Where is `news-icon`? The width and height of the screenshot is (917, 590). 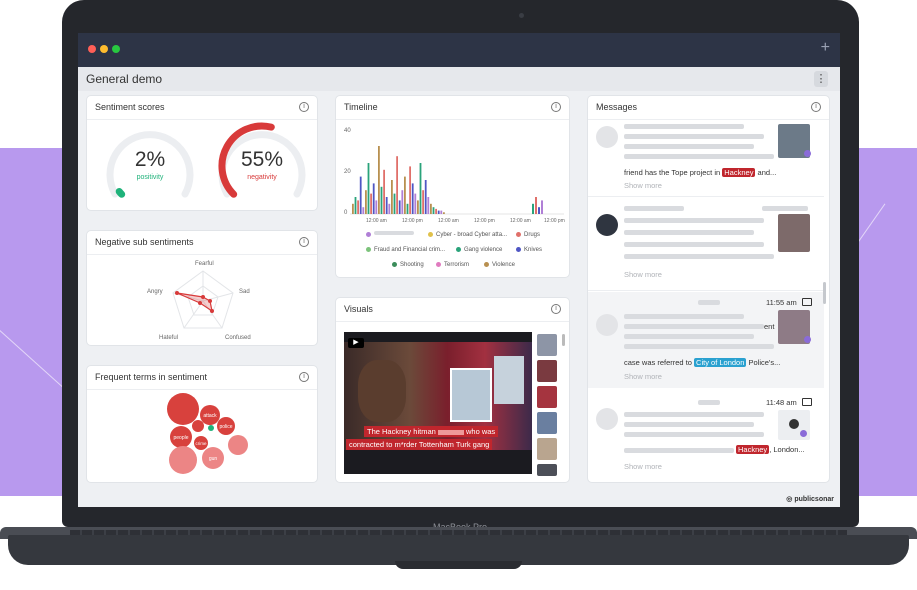 news-icon is located at coordinates (807, 302).